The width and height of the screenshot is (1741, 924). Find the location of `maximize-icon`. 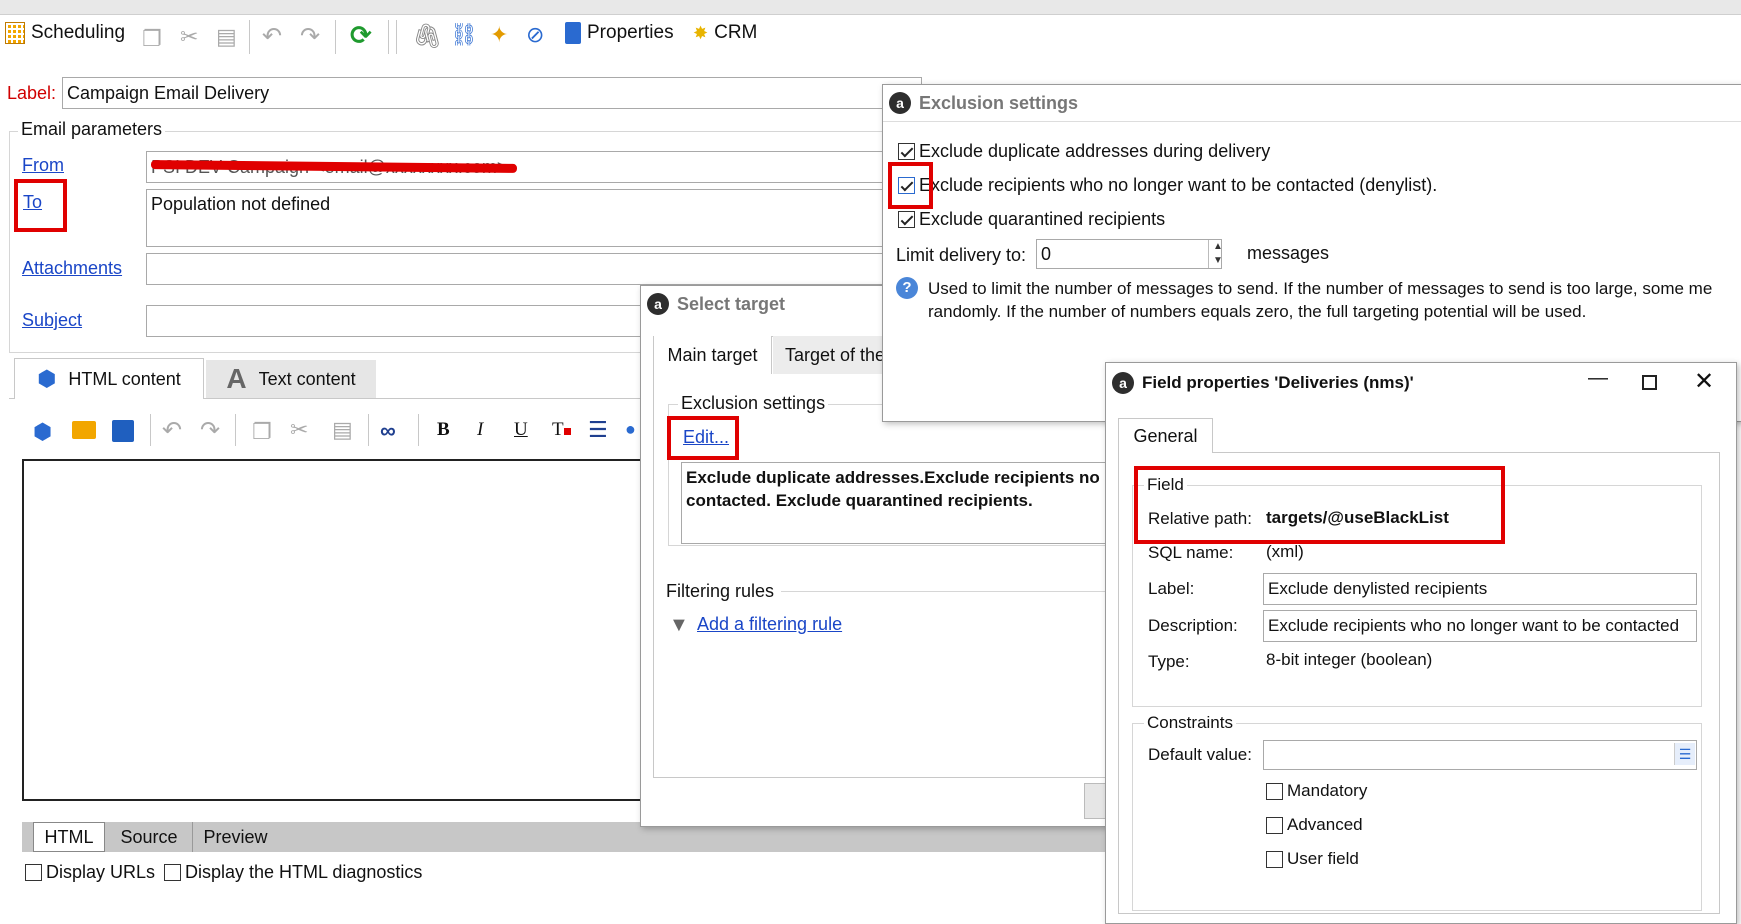

maximize-icon is located at coordinates (1649, 382).